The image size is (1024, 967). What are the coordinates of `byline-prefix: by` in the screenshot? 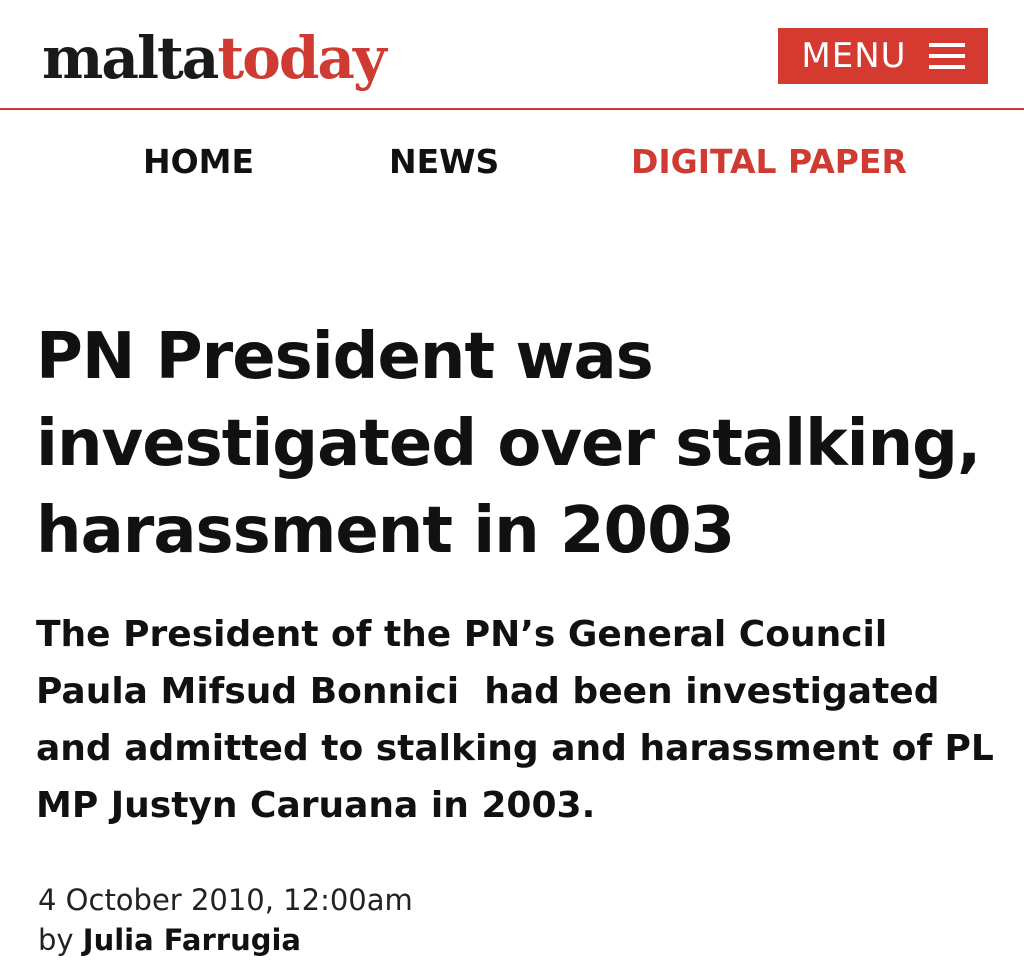 It's located at (56, 940).